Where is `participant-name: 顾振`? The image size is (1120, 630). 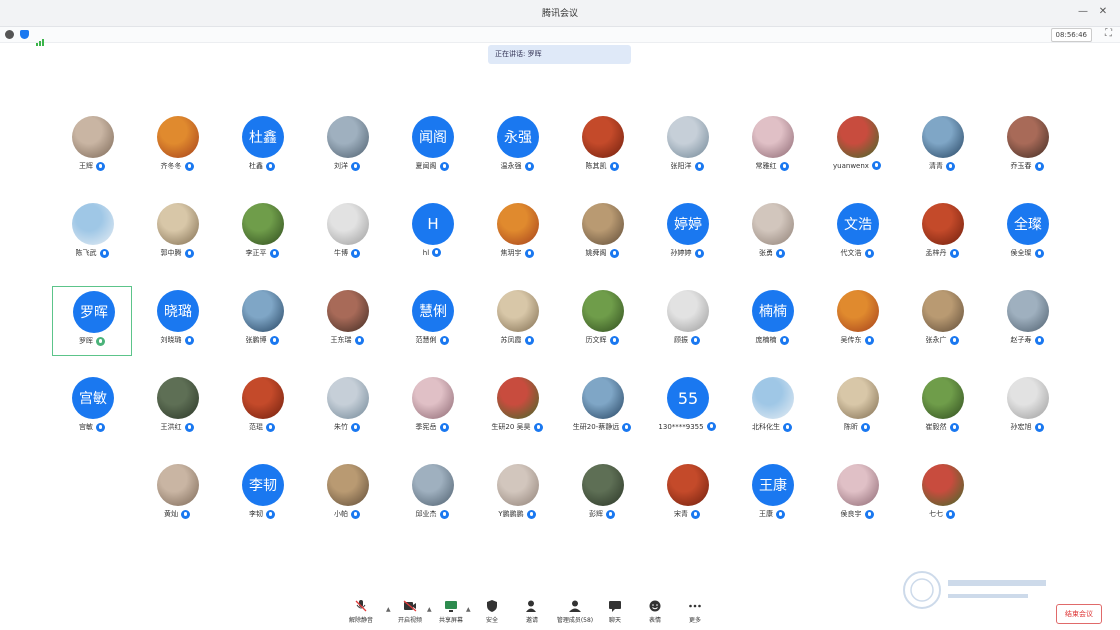
participant-name: 顾振 is located at coordinates (681, 340).